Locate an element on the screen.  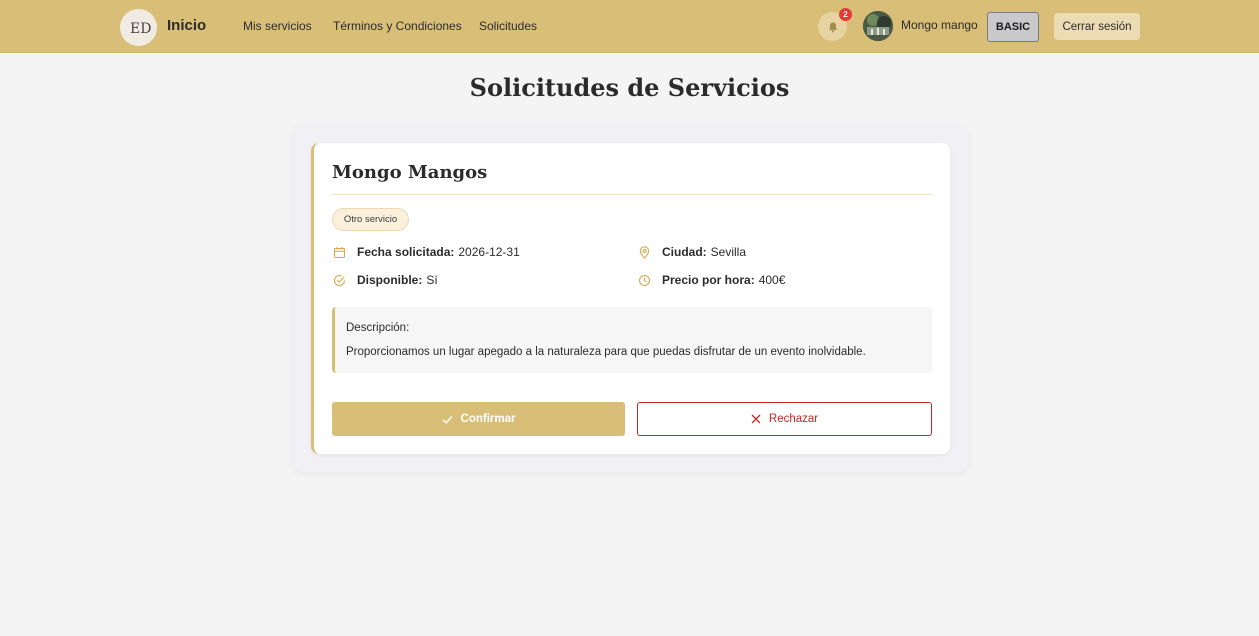
description-label: Descripción: is located at coordinates (378, 328).